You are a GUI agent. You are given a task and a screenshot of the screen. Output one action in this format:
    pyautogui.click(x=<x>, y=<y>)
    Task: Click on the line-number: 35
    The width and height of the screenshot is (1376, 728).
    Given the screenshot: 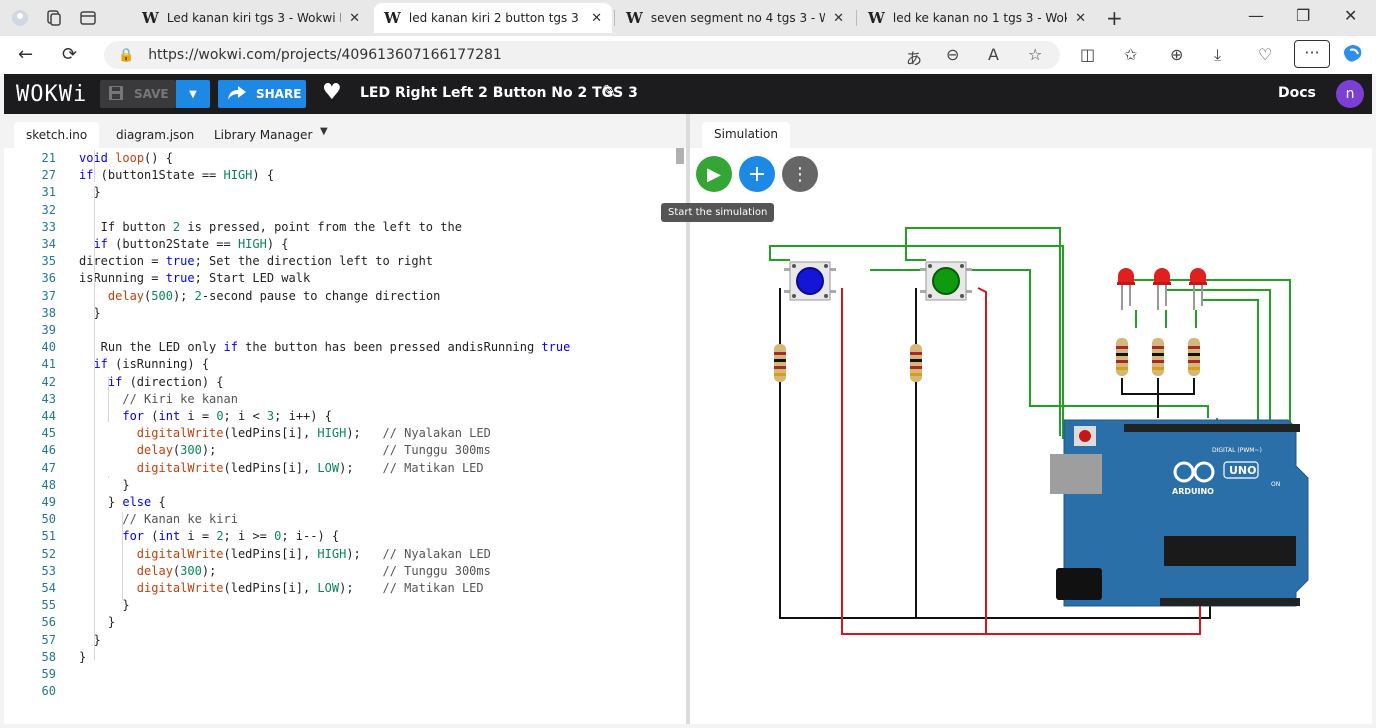 What is the action you would take?
    pyautogui.click(x=48, y=261)
    